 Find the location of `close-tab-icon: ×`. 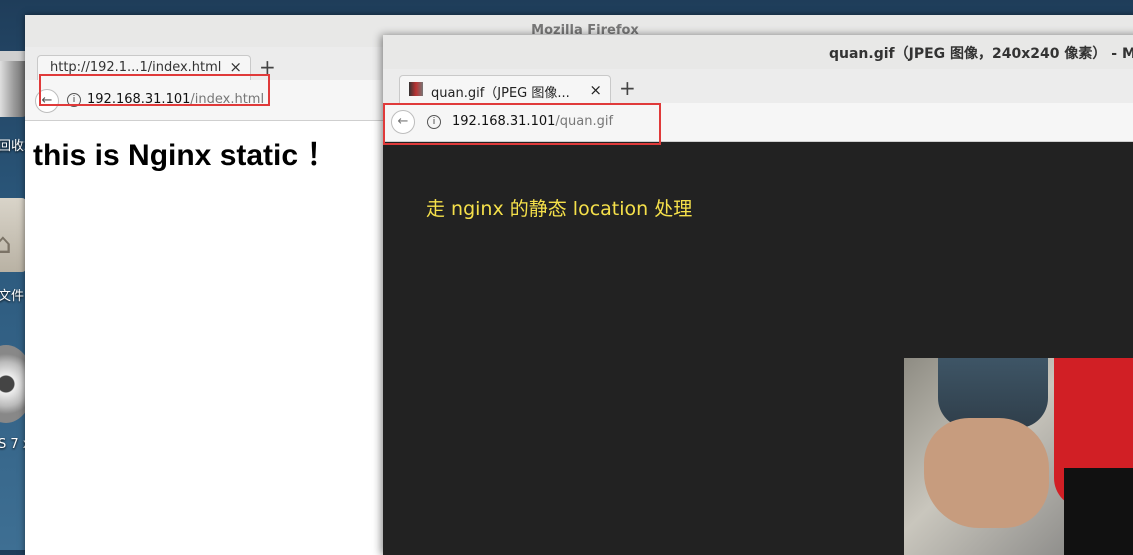

close-tab-icon: × is located at coordinates (595, 90).